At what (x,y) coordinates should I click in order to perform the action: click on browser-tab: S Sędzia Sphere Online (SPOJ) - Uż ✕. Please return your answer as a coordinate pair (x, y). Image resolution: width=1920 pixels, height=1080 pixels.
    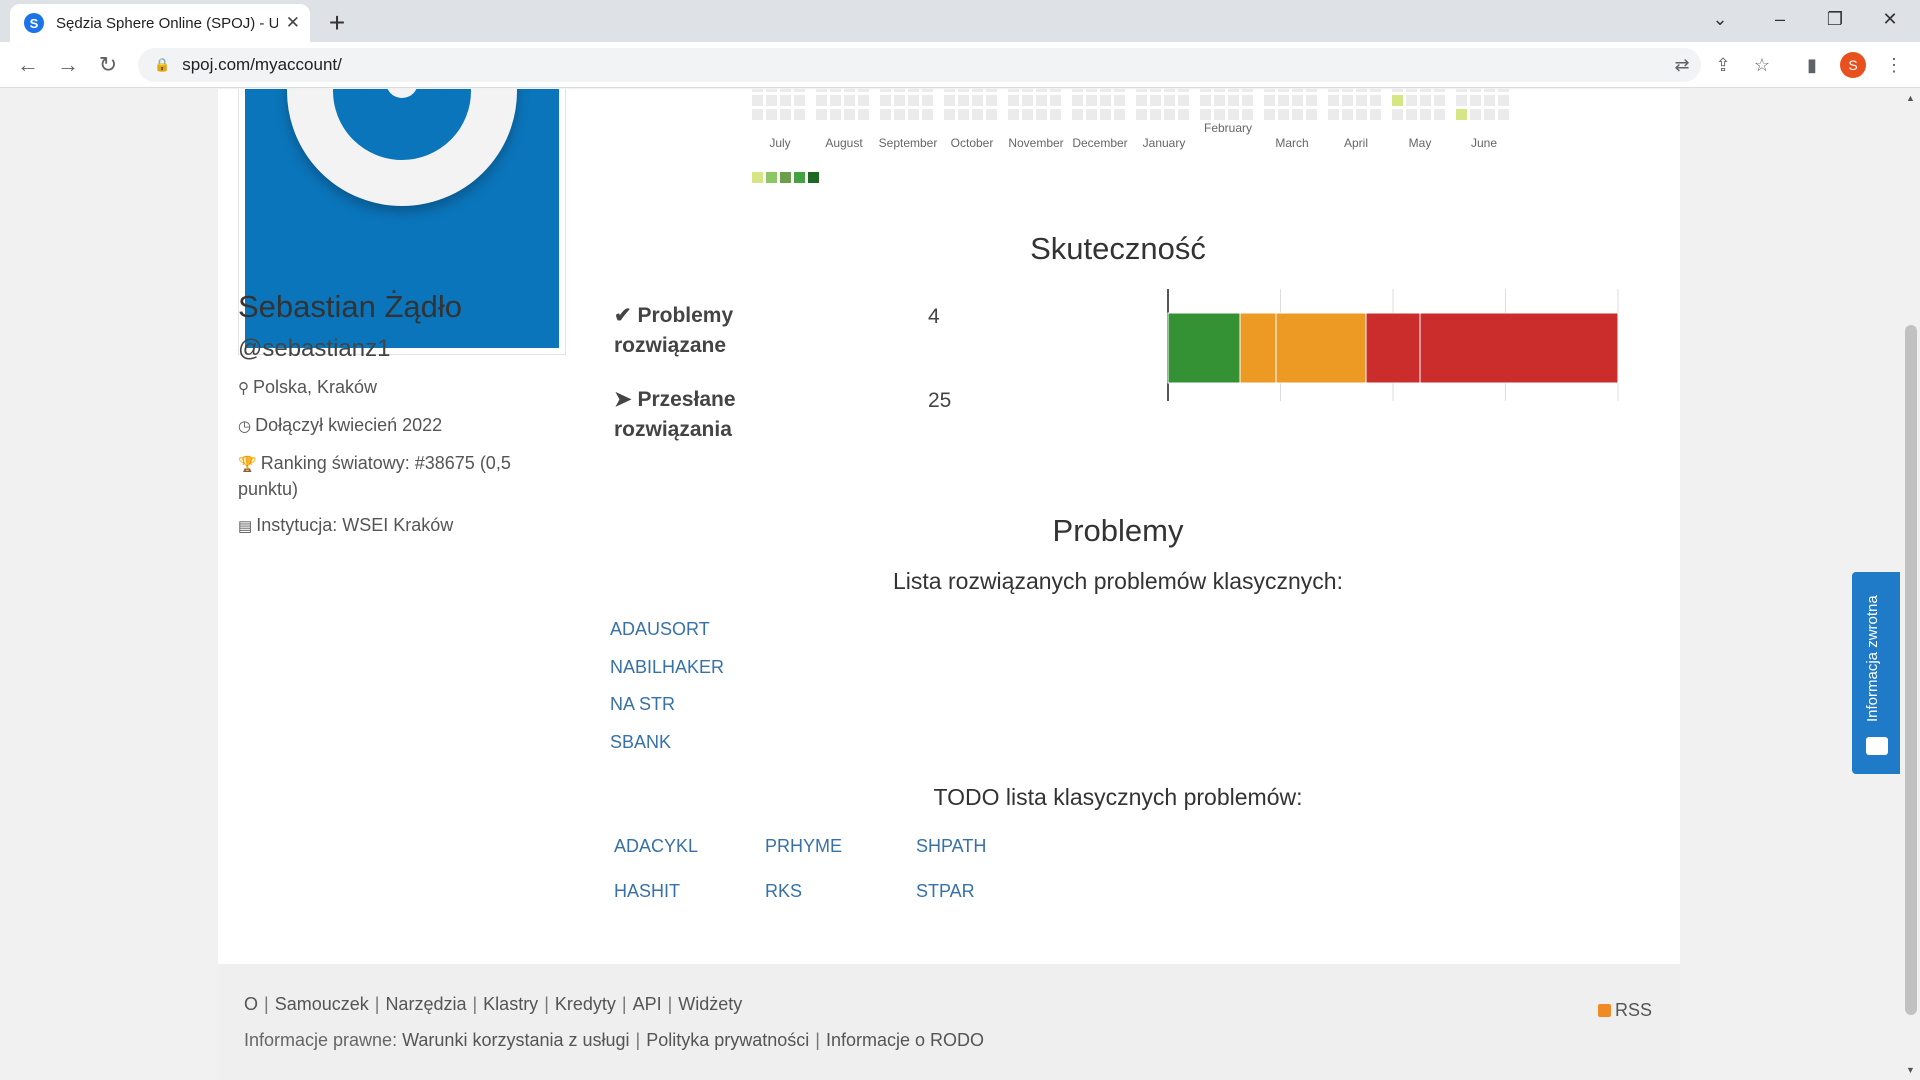
    Looking at the image, I should click on (160, 23).